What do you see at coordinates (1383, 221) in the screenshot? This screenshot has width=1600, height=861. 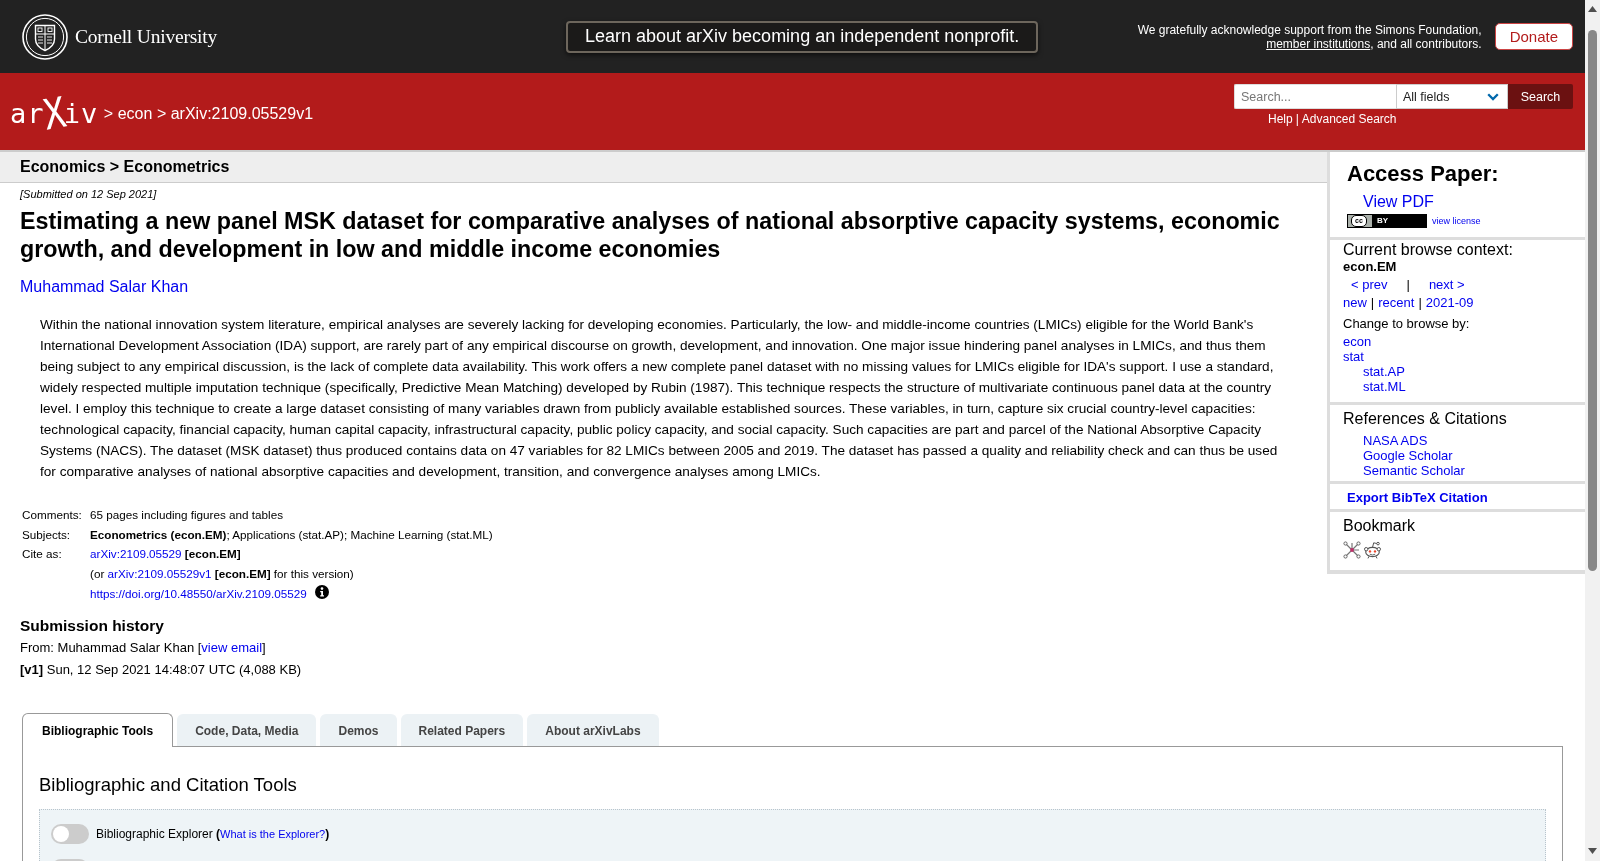 I see `license-type-text: BY` at bounding box center [1383, 221].